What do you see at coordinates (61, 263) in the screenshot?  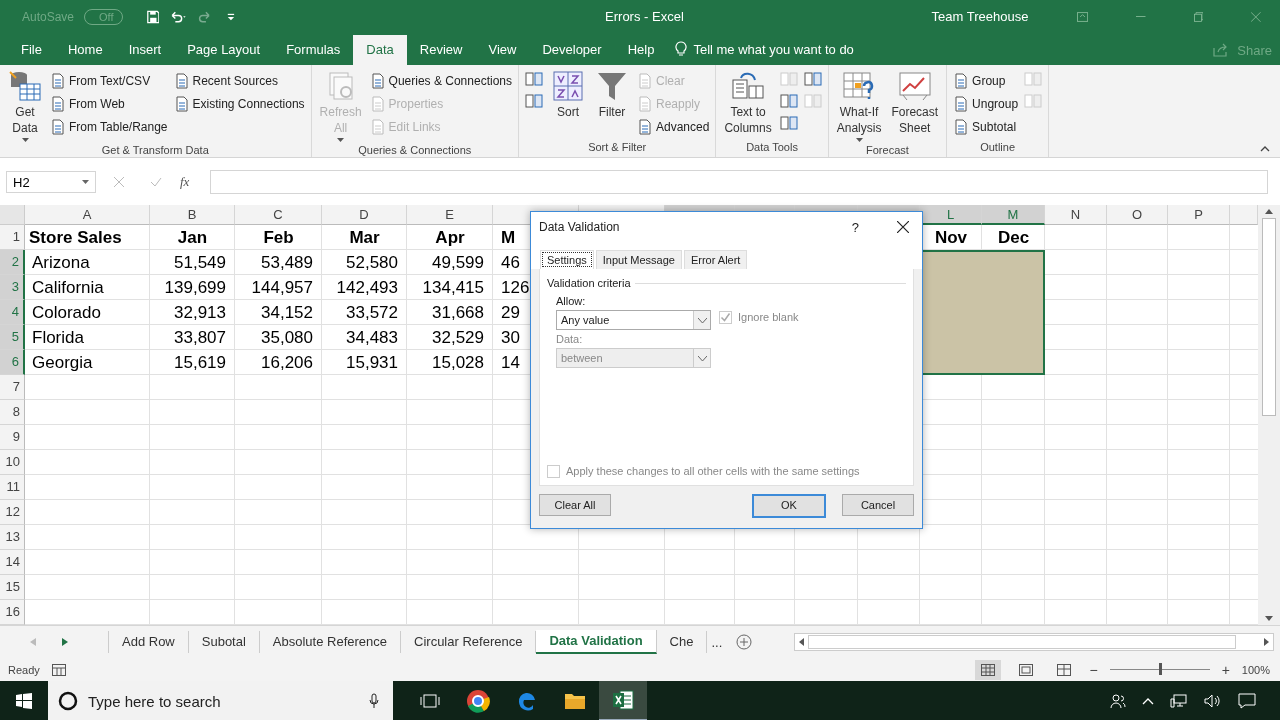 I see `table-cell-text: Arizona` at bounding box center [61, 263].